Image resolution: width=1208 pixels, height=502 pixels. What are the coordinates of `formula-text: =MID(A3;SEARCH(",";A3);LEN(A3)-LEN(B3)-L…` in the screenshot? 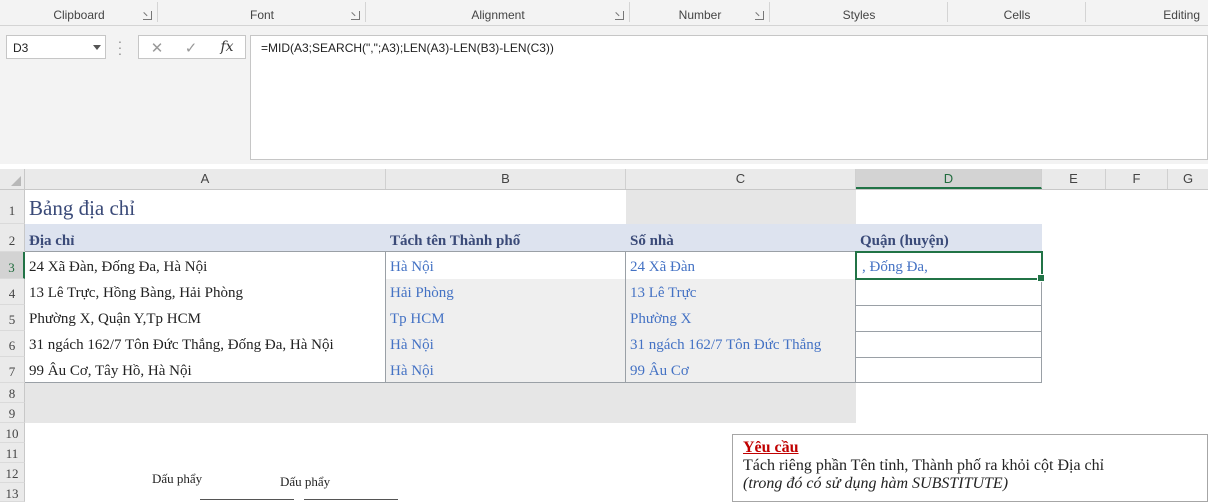 It's located at (407, 48).